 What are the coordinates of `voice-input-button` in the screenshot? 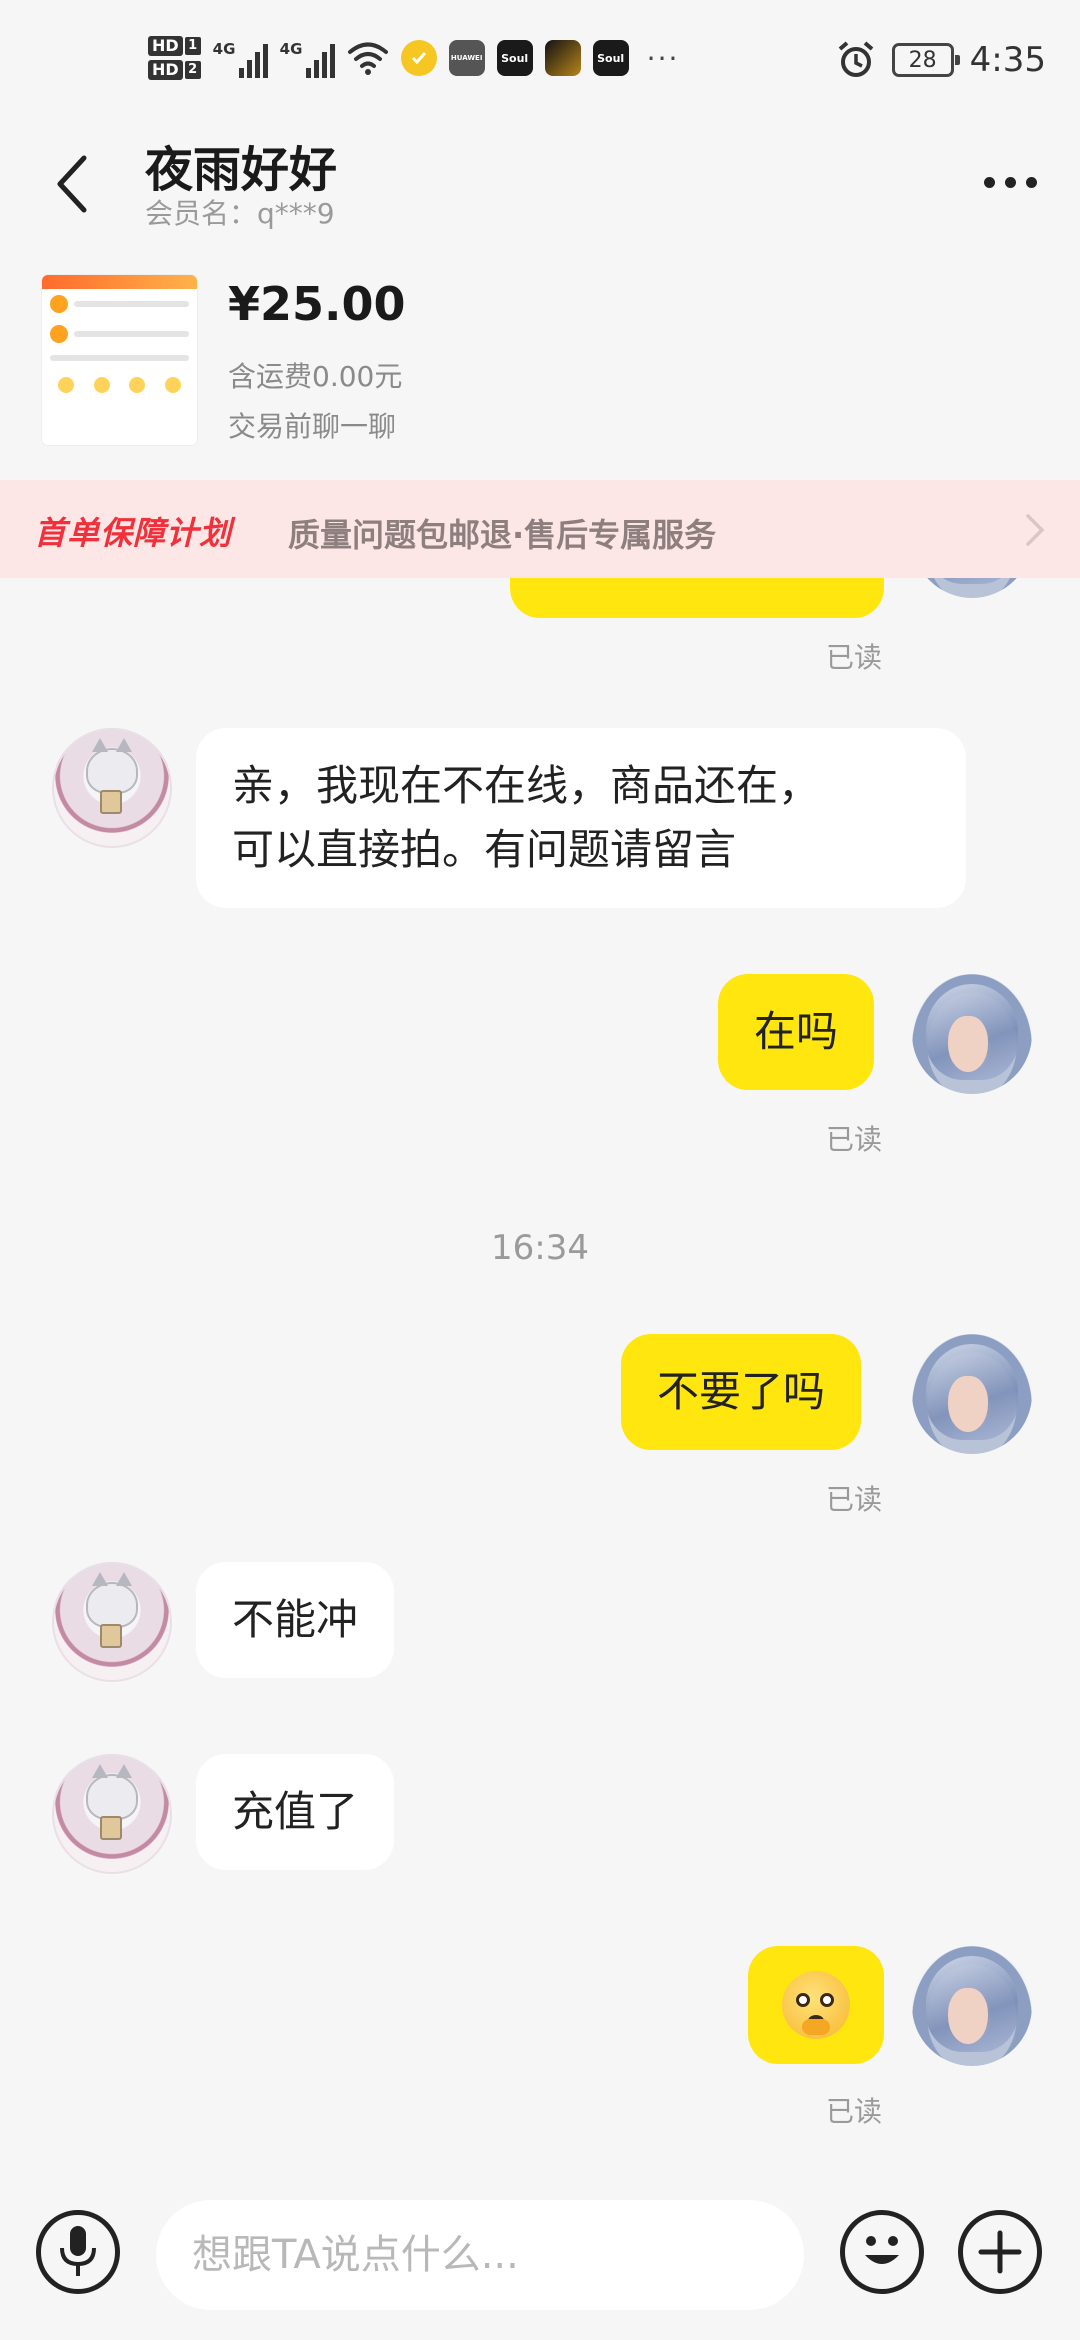 It's located at (78, 2252).